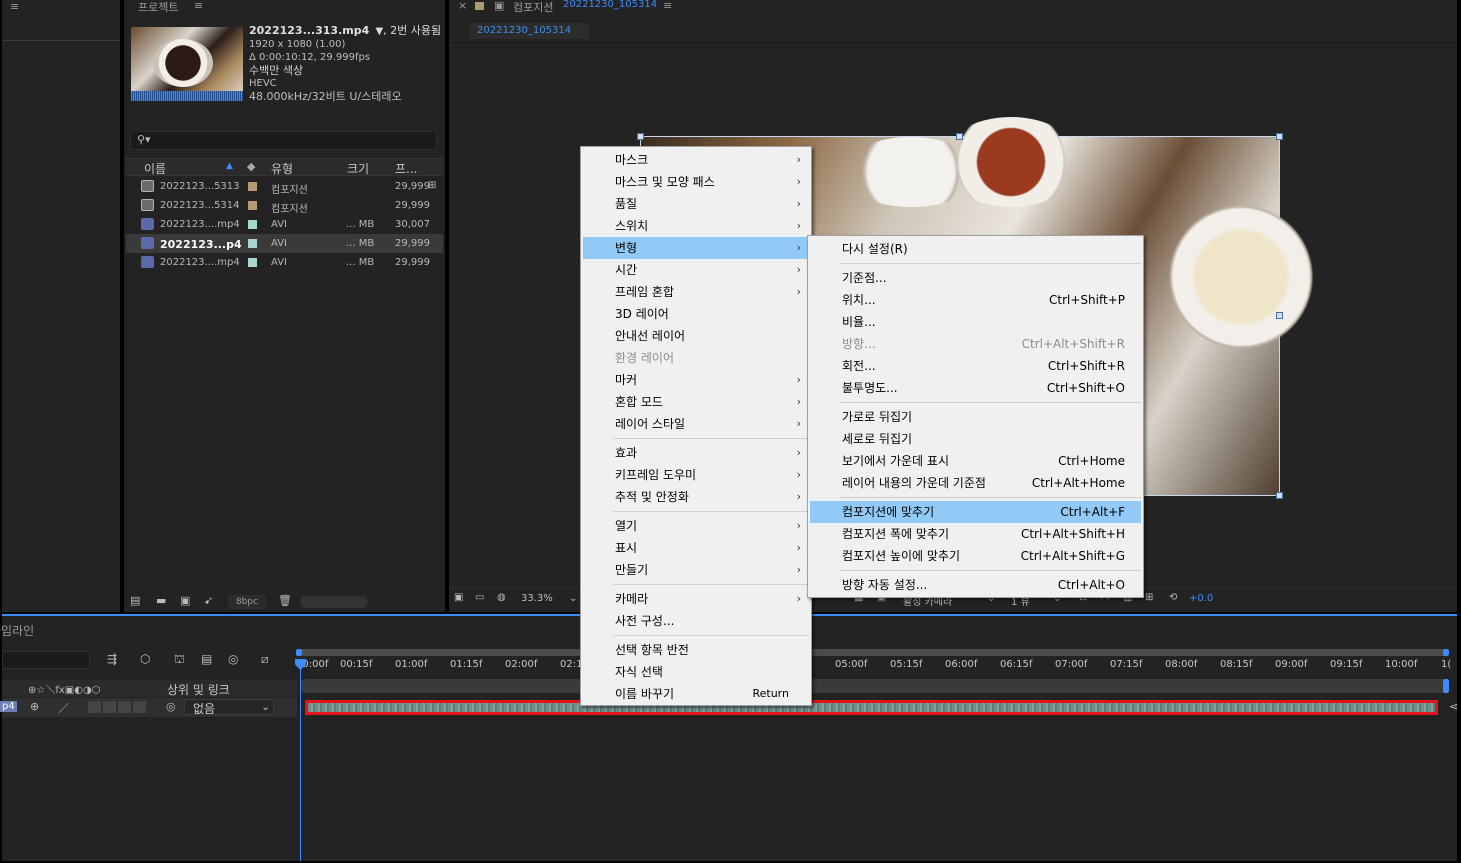 The height and width of the screenshot is (863, 1461). I want to click on shy-switch-icon: ⊕, so click(34, 706).